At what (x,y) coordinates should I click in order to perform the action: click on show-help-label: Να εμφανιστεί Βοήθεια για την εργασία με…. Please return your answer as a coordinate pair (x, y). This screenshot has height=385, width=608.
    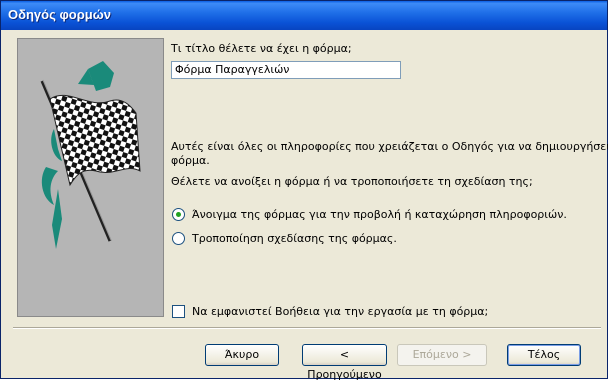
    Looking at the image, I should click on (340, 311).